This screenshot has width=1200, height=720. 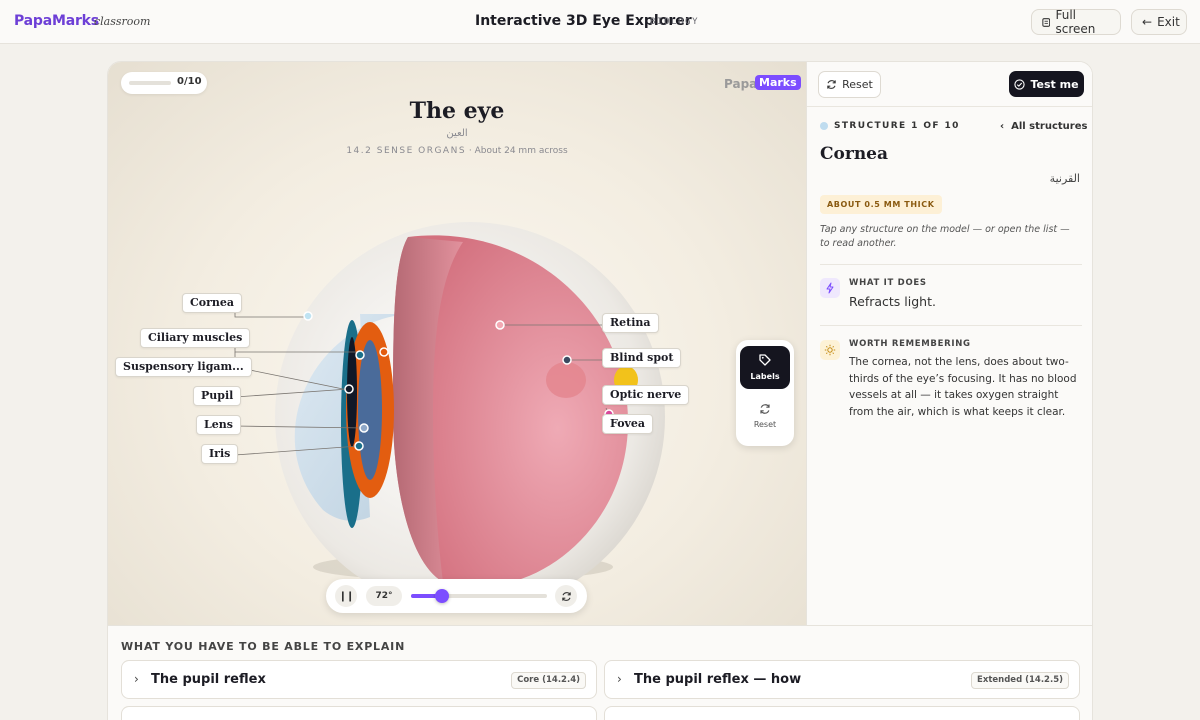 What do you see at coordinates (360, 355) in the screenshot?
I see `hotspot-suspensory` at bounding box center [360, 355].